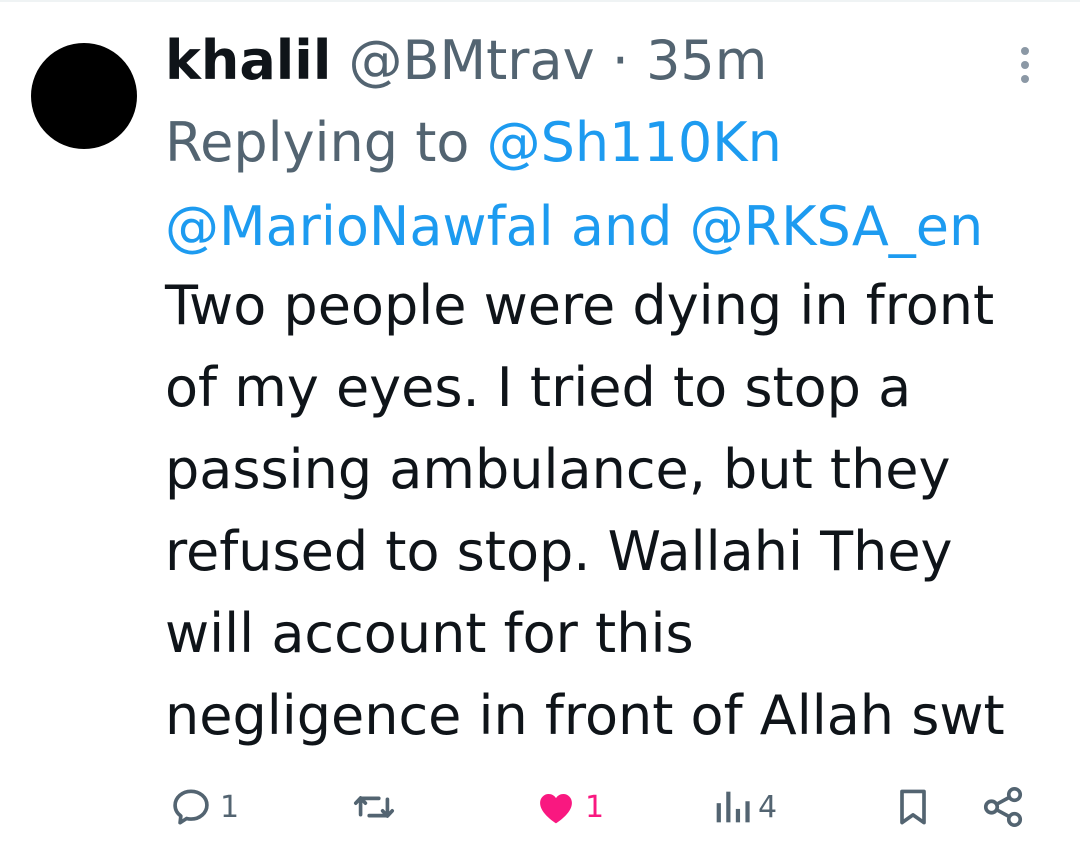 The height and width of the screenshot is (854, 1080). What do you see at coordinates (768, 807) in the screenshot?
I see `views-count: 4` at bounding box center [768, 807].